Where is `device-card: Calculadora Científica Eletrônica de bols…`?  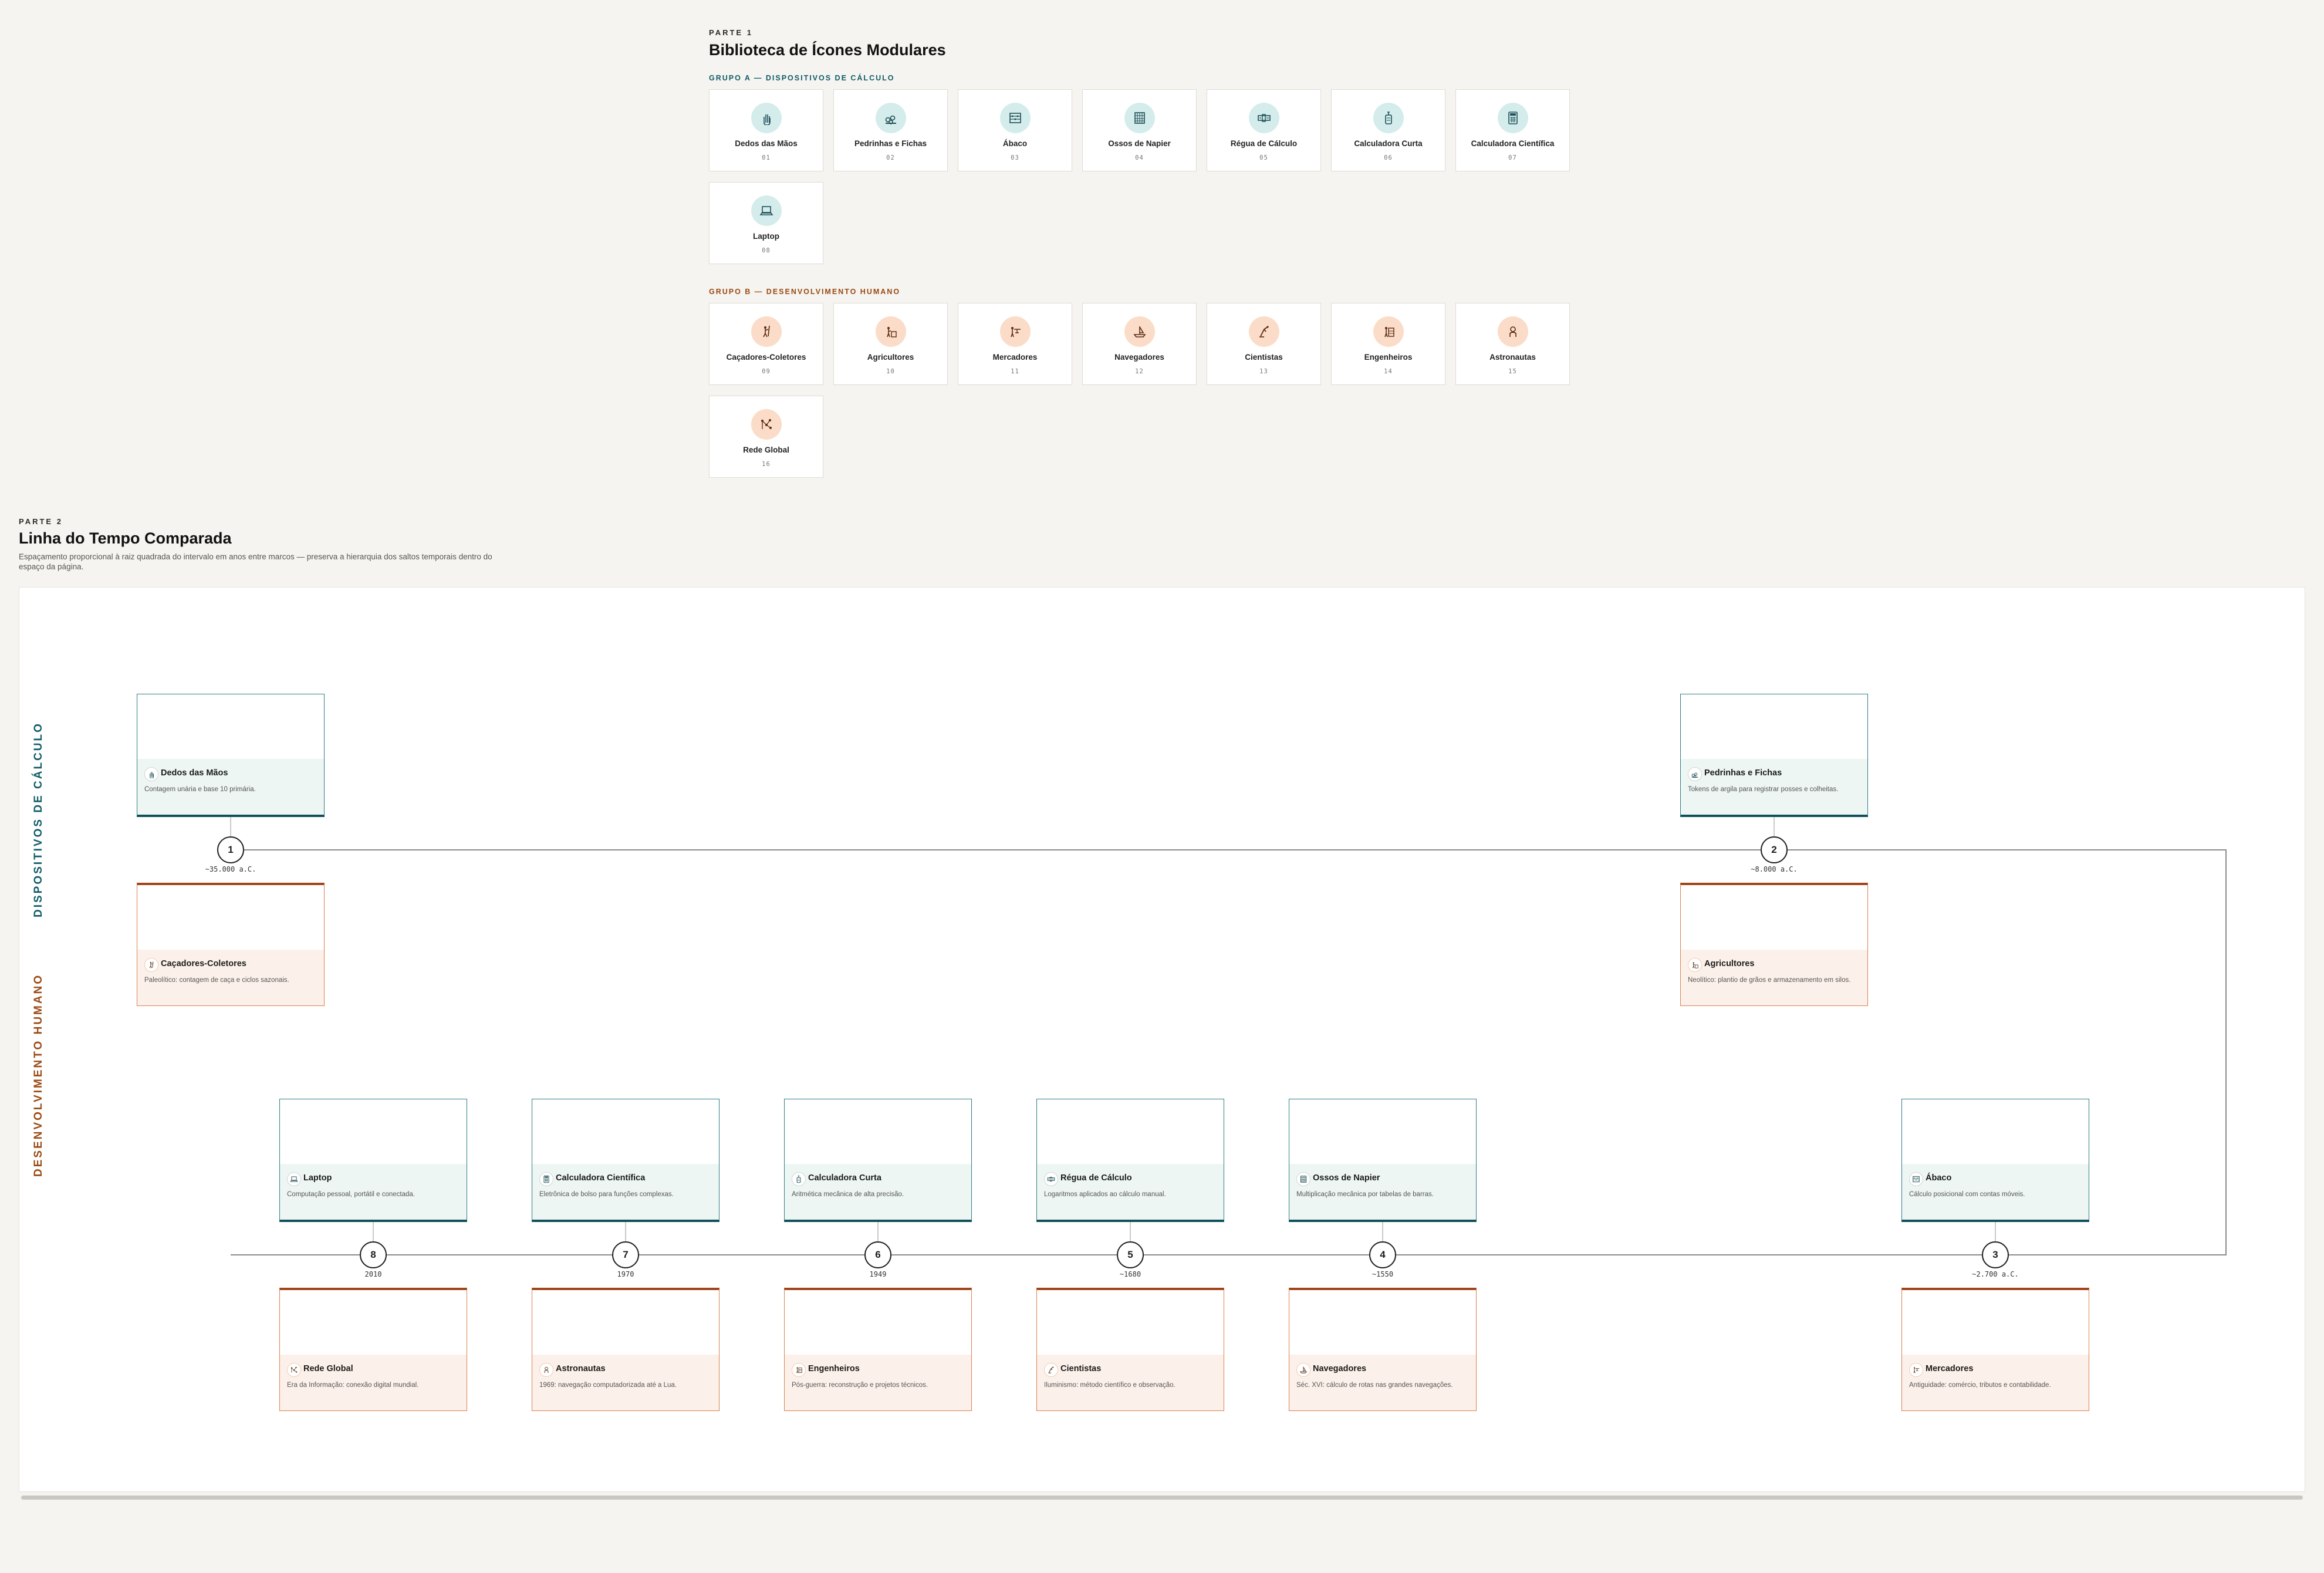 device-card: Calculadora Científica Eletrônica de bols… is located at coordinates (626, 1160).